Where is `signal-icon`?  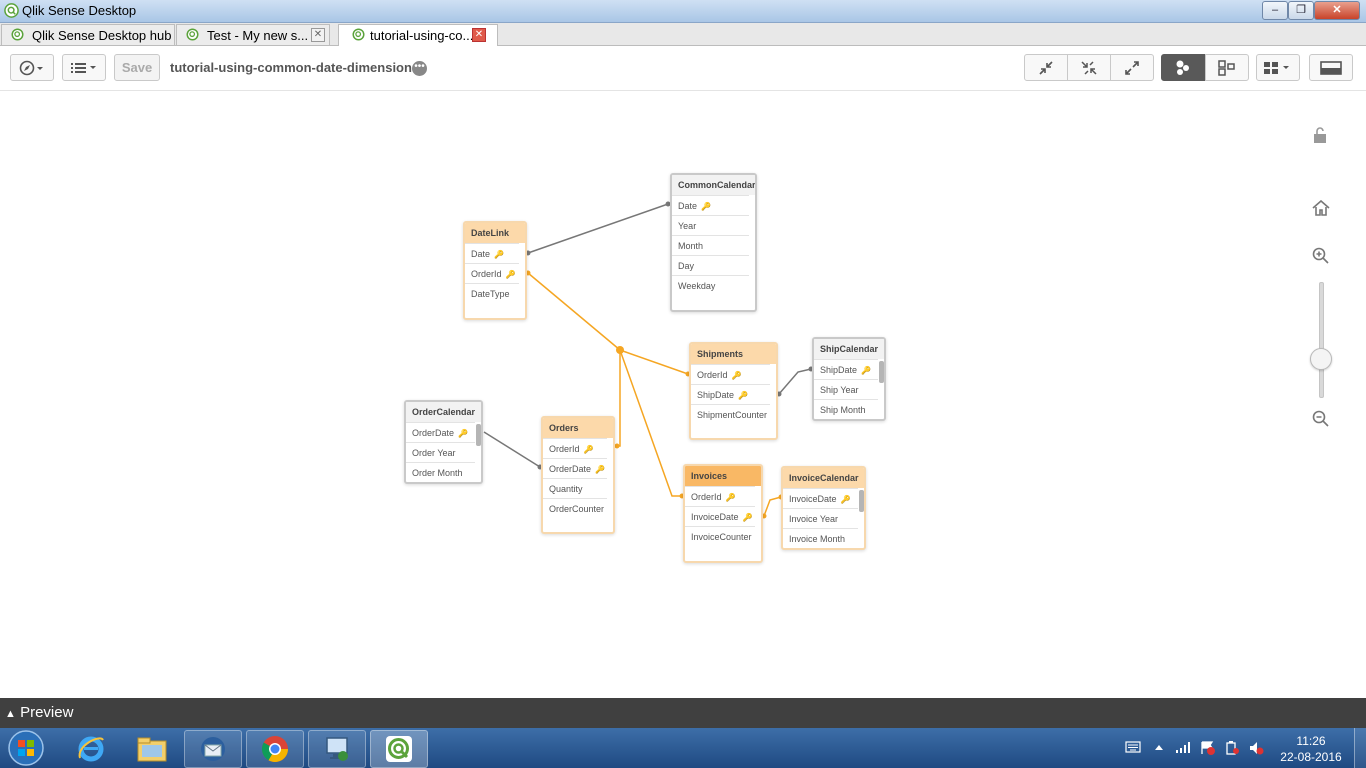
signal-icon is located at coordinates (1183, 747).